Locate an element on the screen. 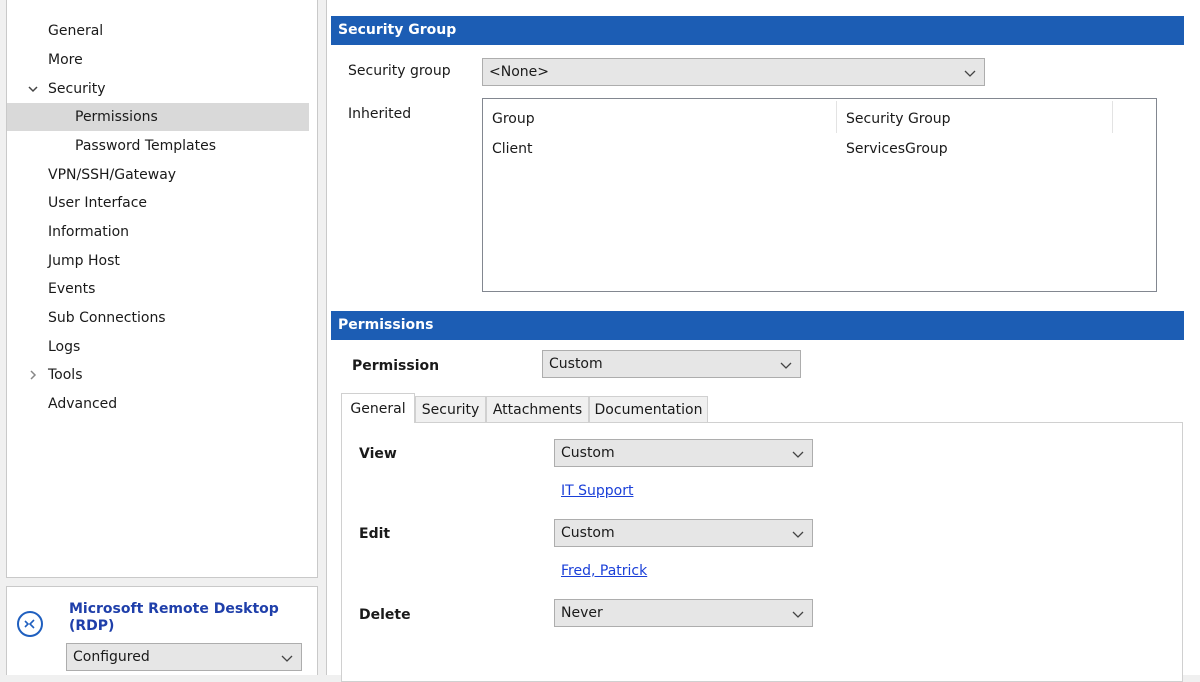 The height and width of the screenshot is (682, 1200). chevron-right-icon is located at coordinates (33, 376).